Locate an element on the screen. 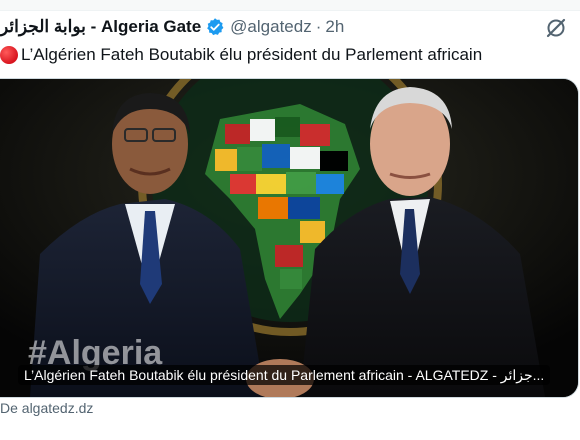 The height and width of the screenshot is (440, 580). card-source-link: De algatedz.dz is located at coordinates (46, 408).